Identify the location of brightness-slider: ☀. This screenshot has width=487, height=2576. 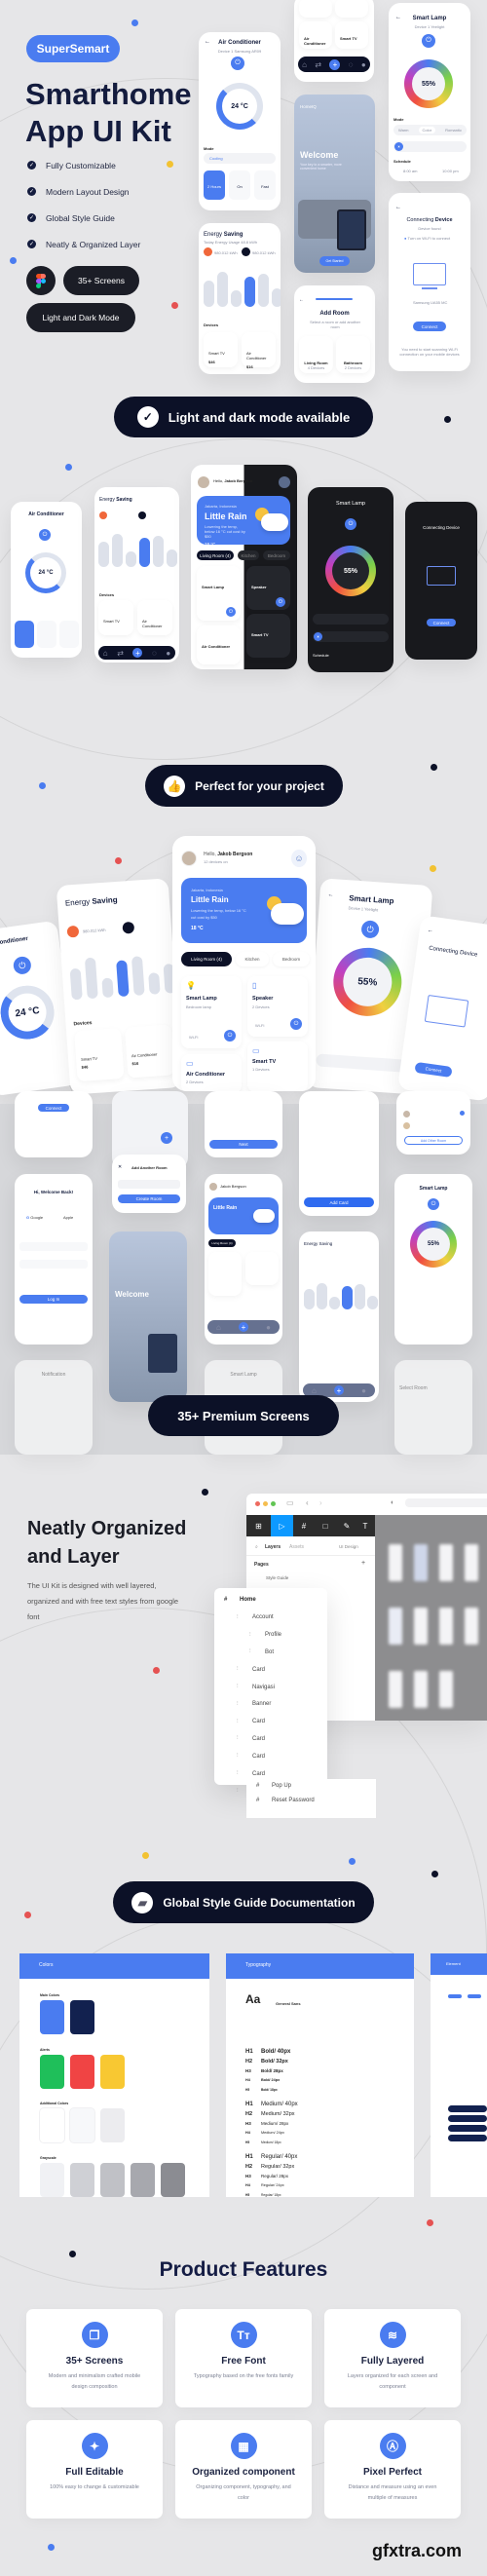
(351, 636).